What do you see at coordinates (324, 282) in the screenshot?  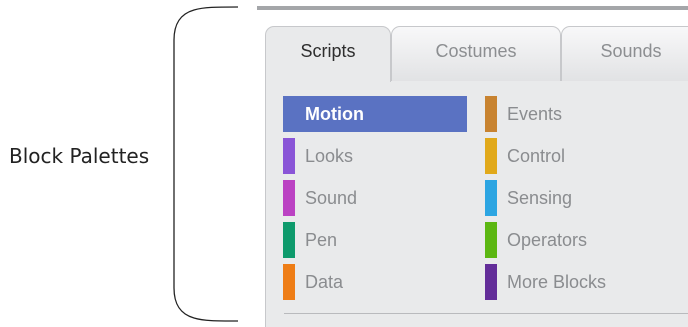 I see `category-data-label: Data` at bounding box center [324, 282].